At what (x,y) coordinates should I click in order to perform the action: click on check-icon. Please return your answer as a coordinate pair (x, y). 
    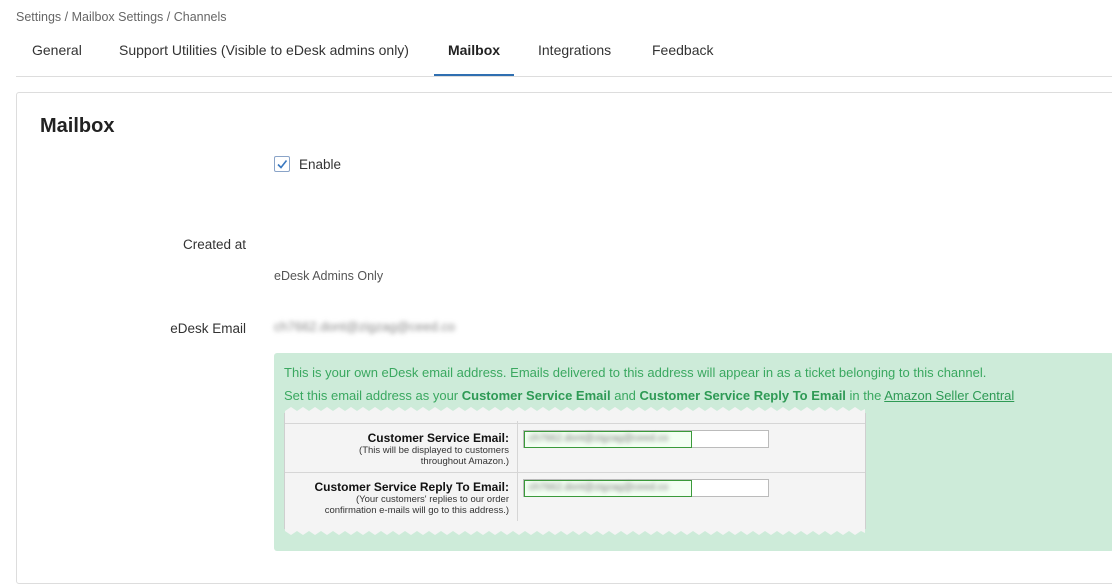
    Looking at the image, I should click on (282, 164).